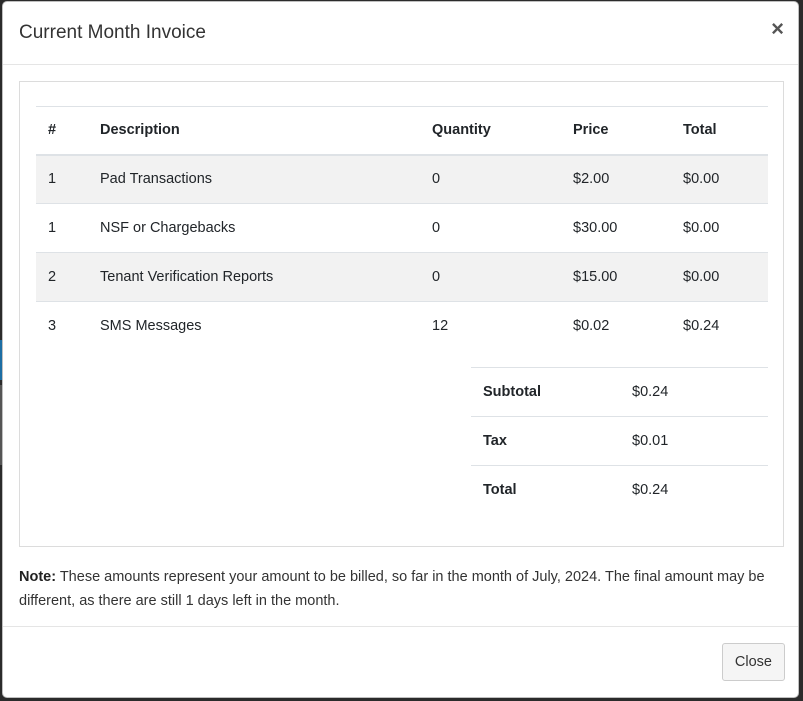  Describe the element at coordinates (719, 326) in the screenshot. I see `row-total: $0.24` at that location.